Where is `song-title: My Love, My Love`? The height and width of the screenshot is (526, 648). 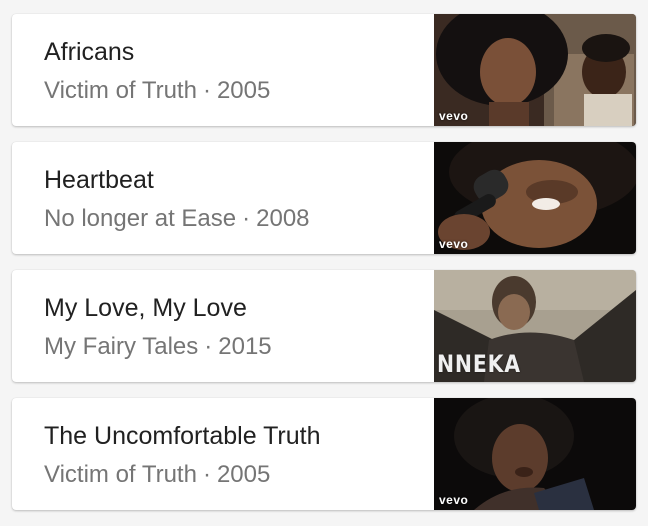 song-title: My Love, My Love is located at coordinates (145, 308).